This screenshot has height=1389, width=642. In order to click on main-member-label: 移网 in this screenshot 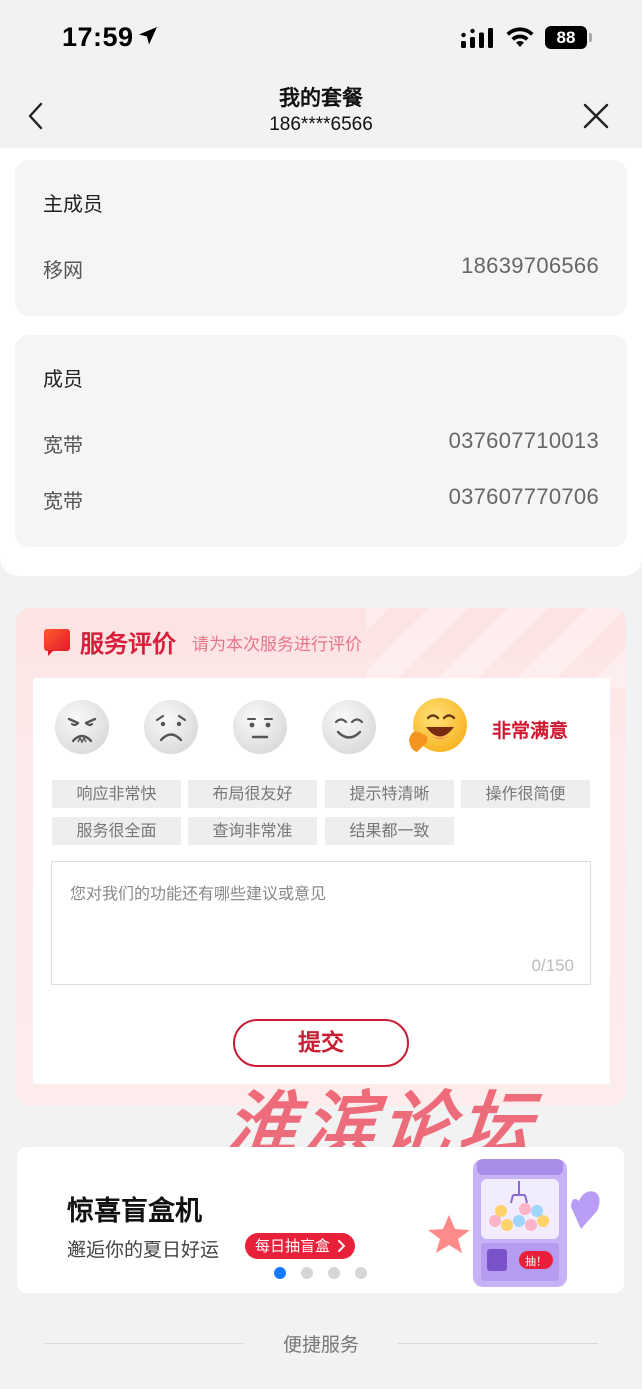, I will do `click(63, 270)`.